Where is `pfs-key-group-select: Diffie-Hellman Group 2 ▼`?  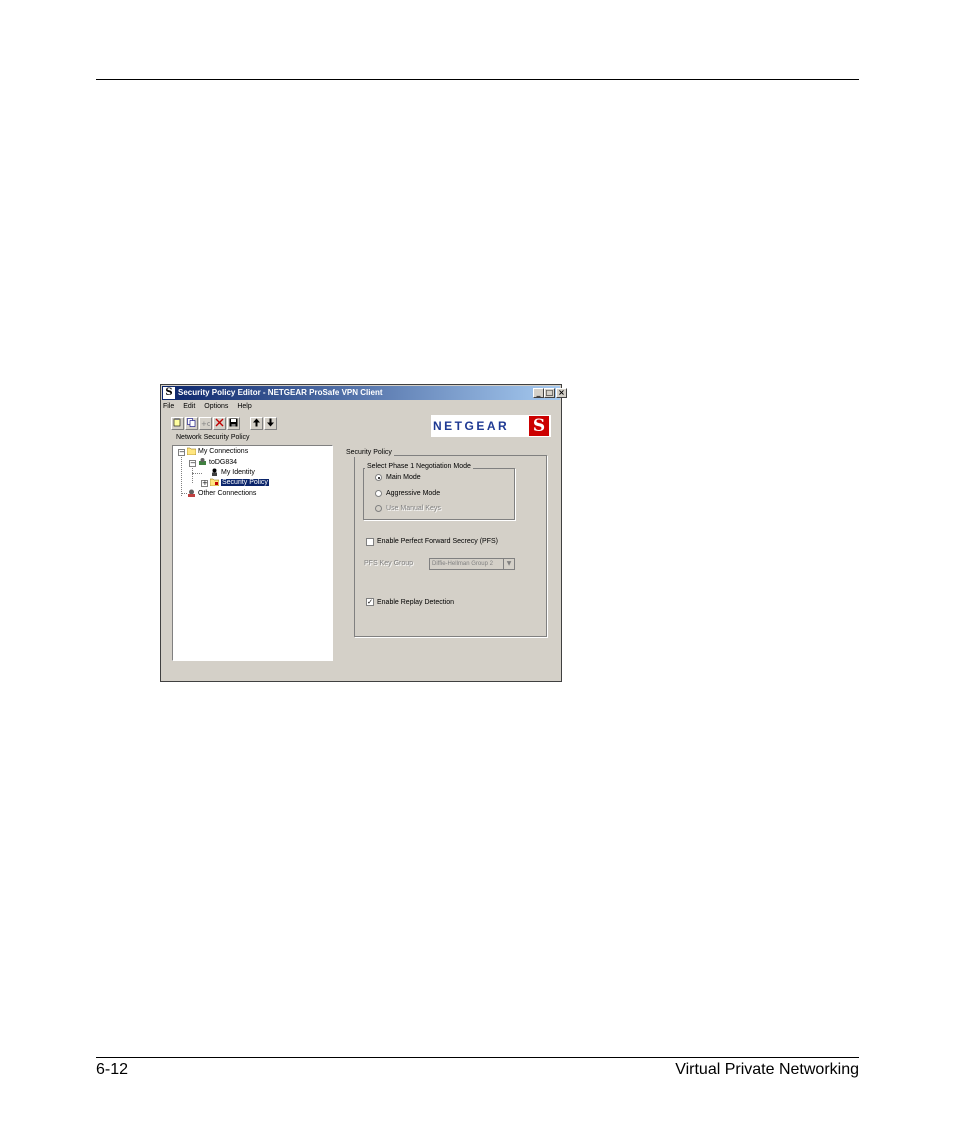
pfs-key-group-select: Diffie-Hellman Group 2 ▼ is located at coordinates (472, 564).